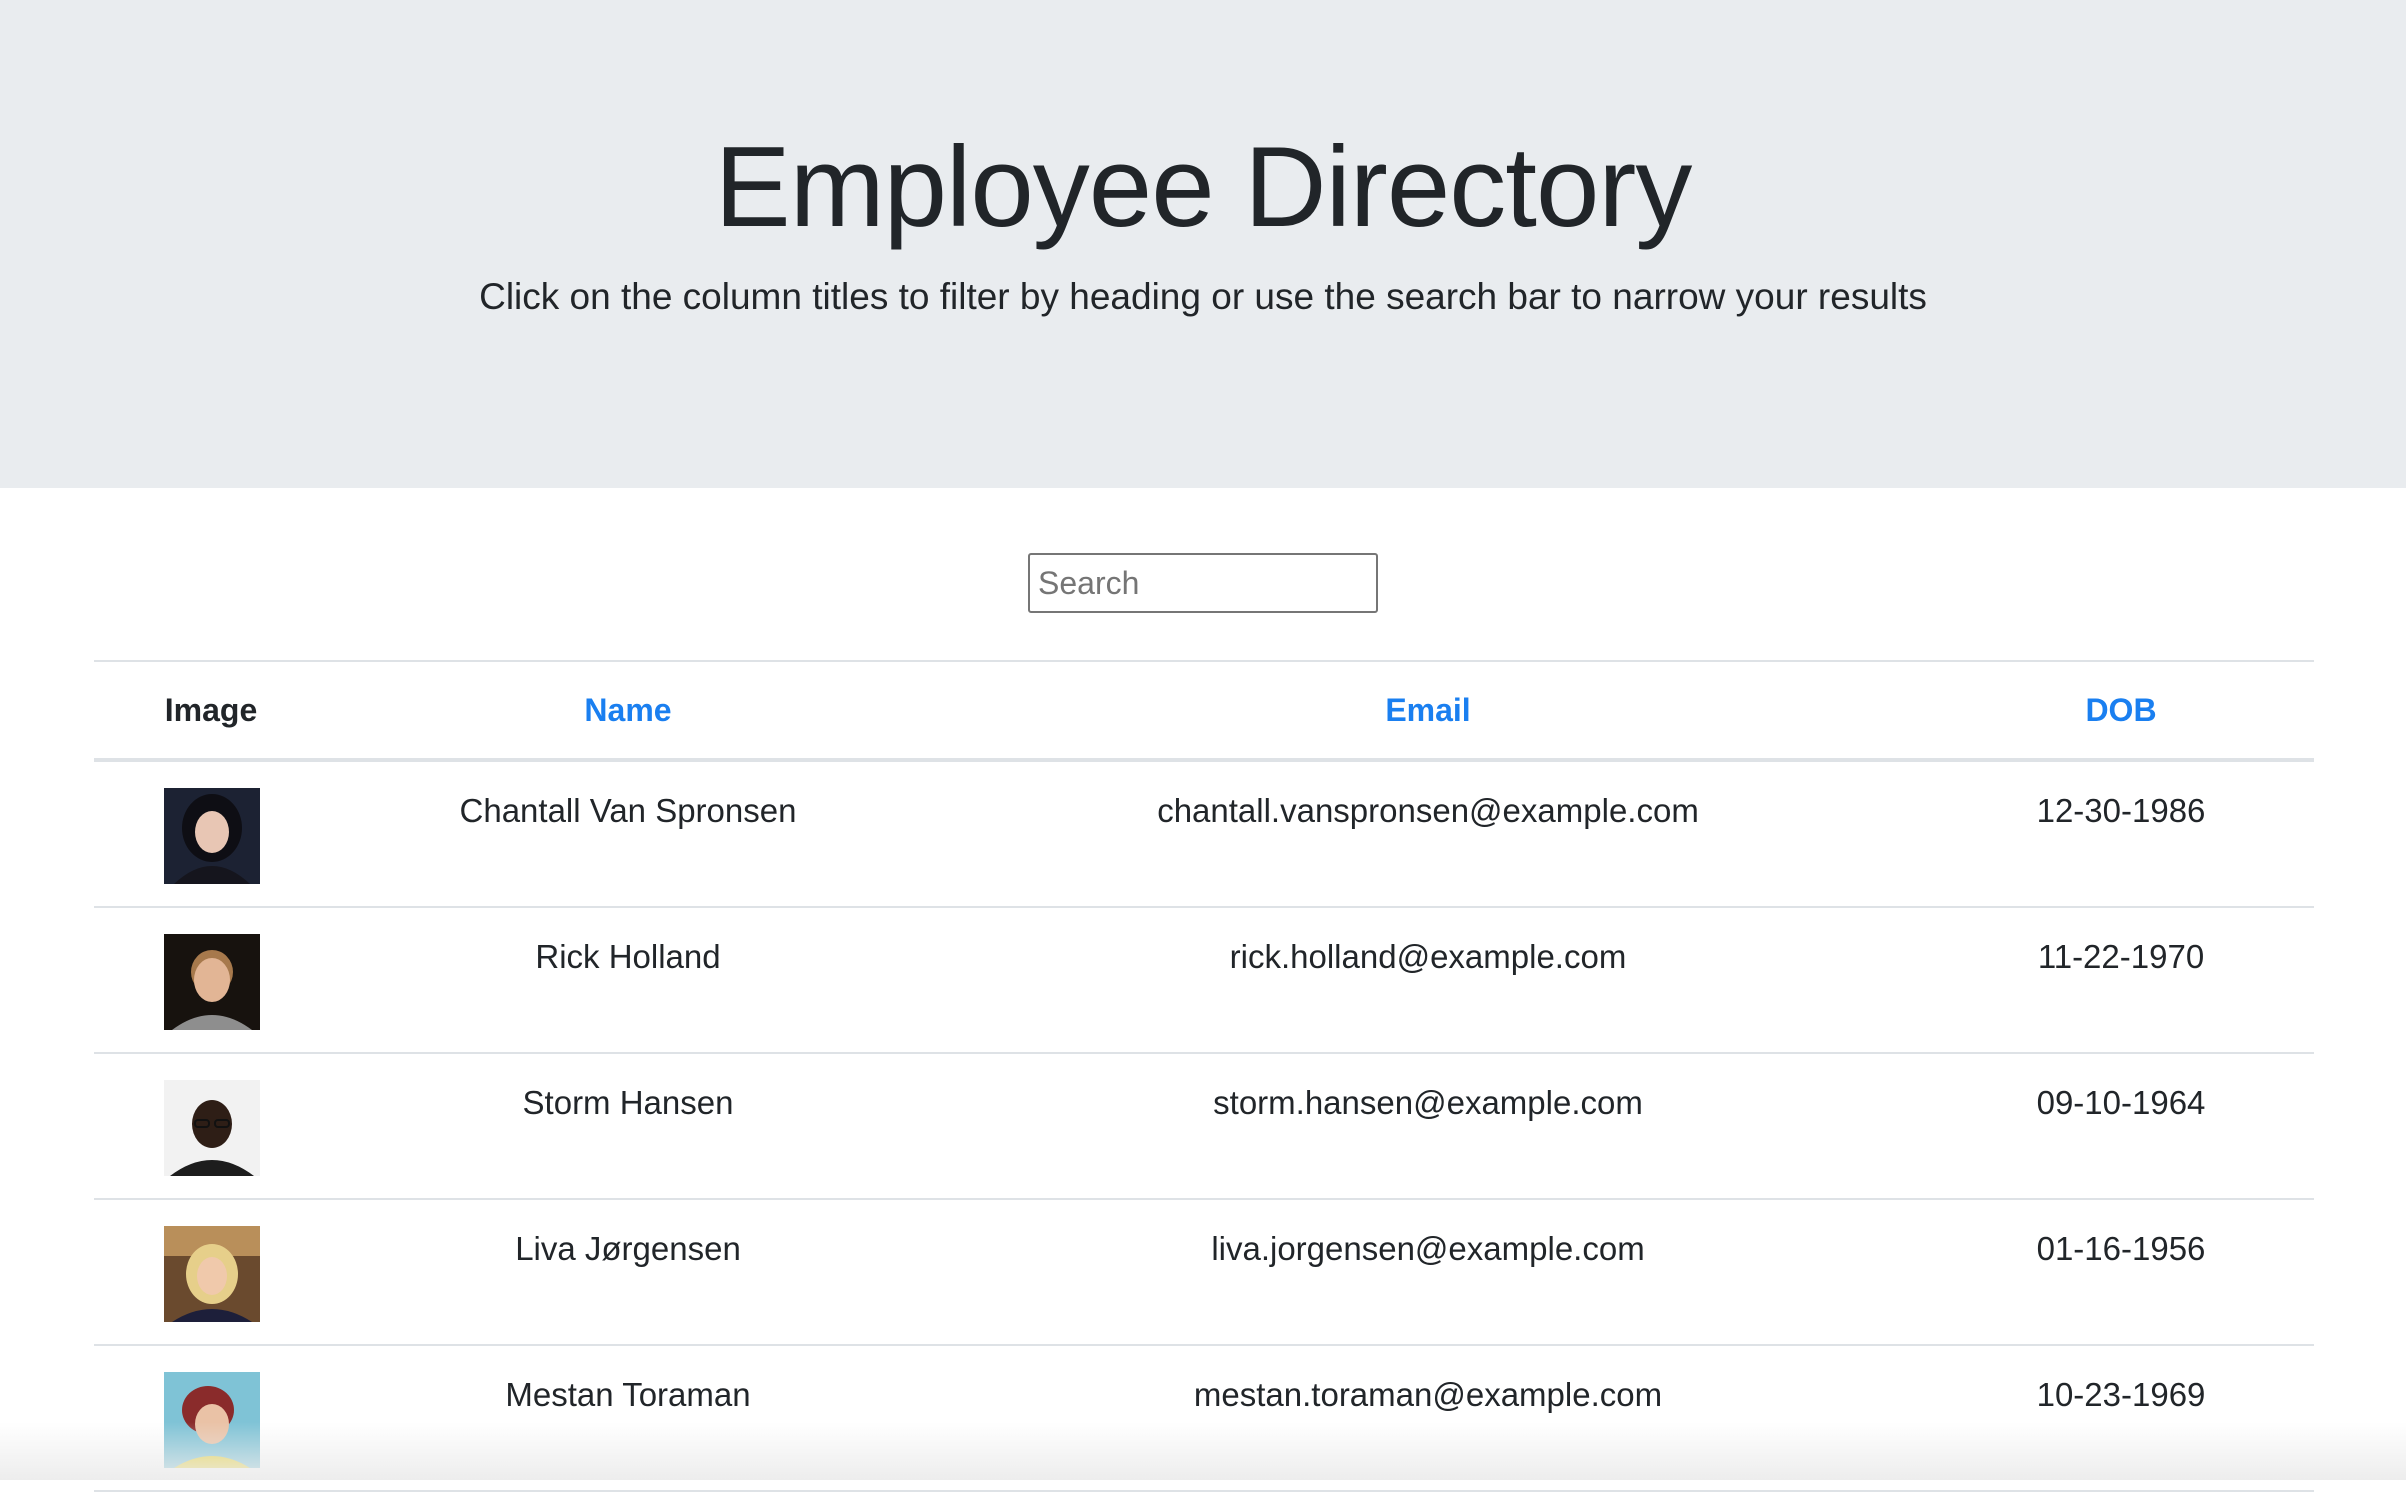  What do you see at coordinates (628, 1102) in the screenshot?
I see `employee-name: Storm Hansen` at bounding box center [628, 1102].